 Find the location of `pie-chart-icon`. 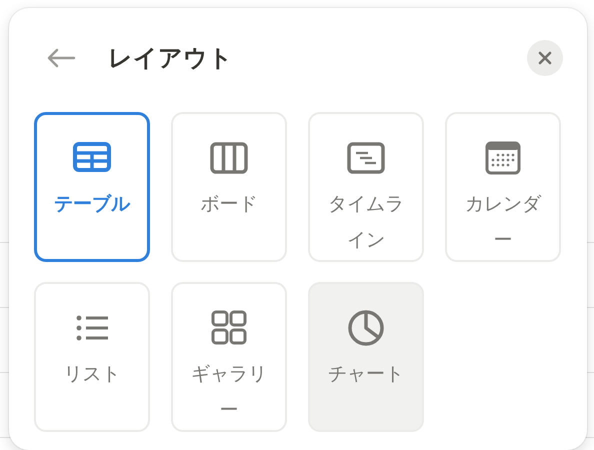

pie-chart-icon is located at coordinates (366, 328).